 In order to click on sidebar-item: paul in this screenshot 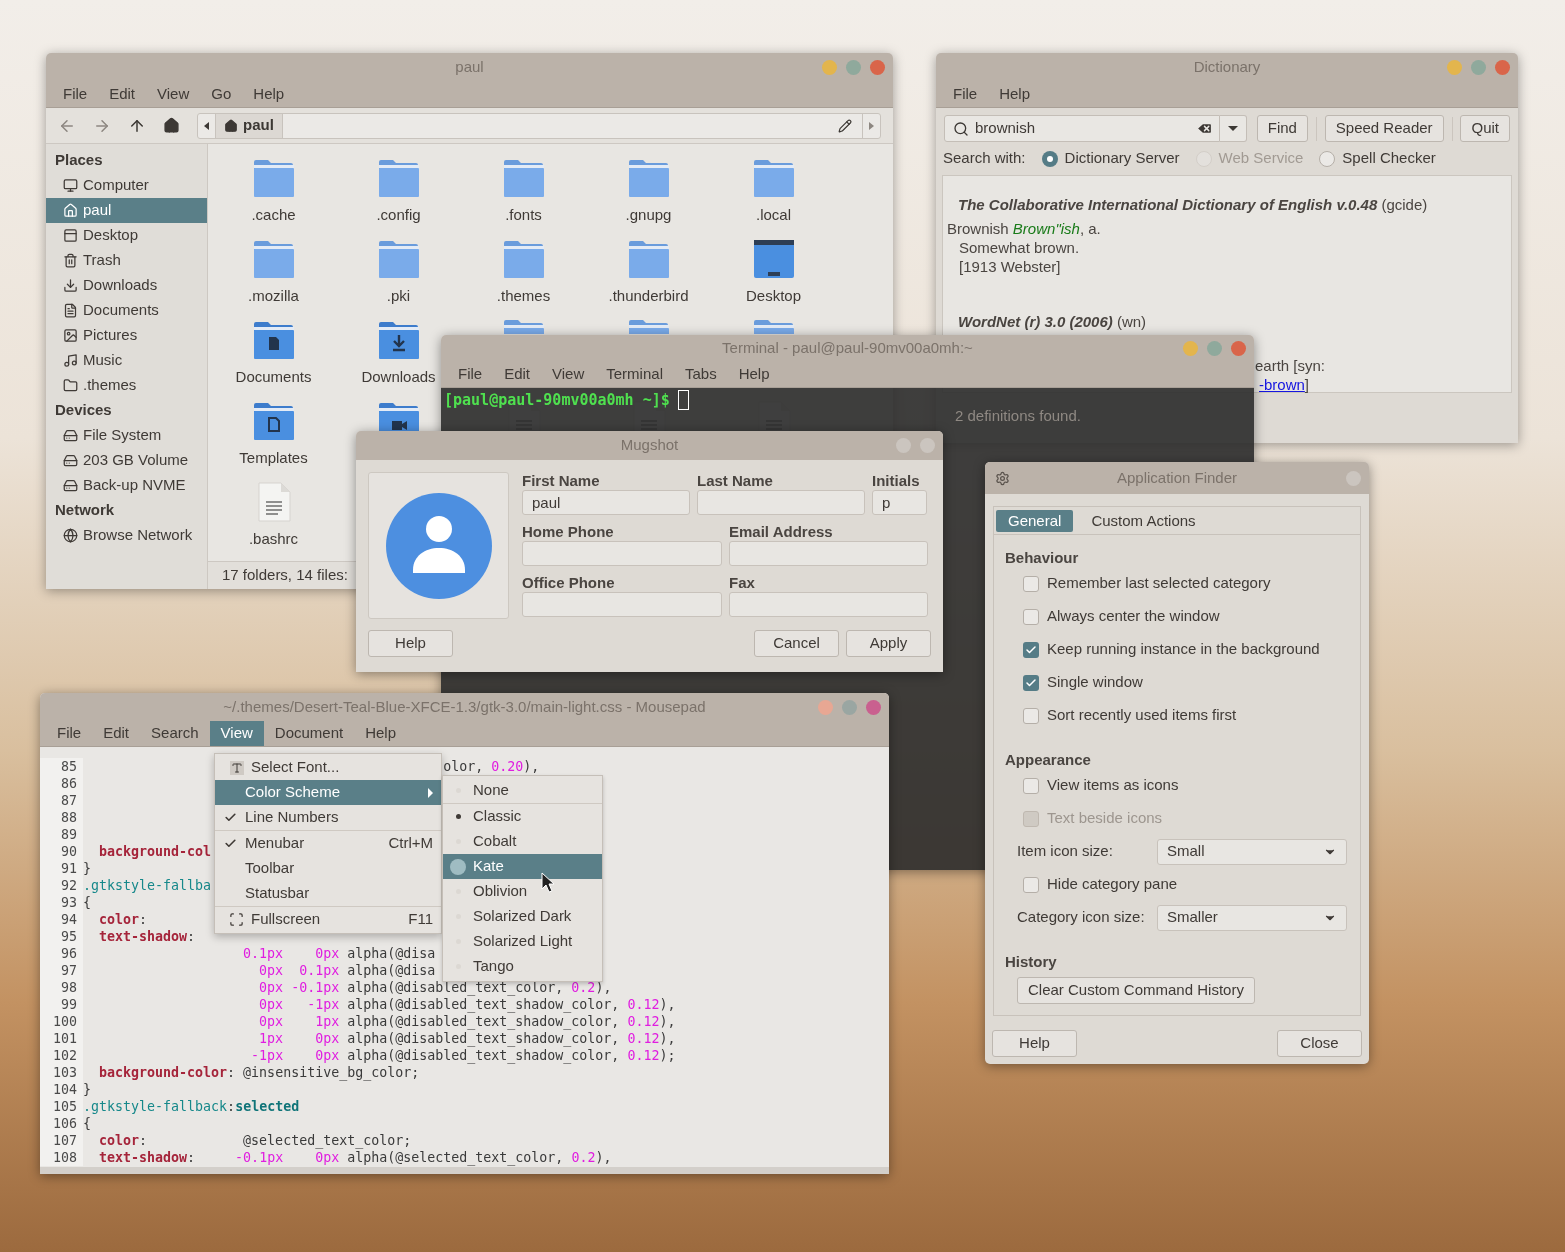, I will do `click(126, 210)`.